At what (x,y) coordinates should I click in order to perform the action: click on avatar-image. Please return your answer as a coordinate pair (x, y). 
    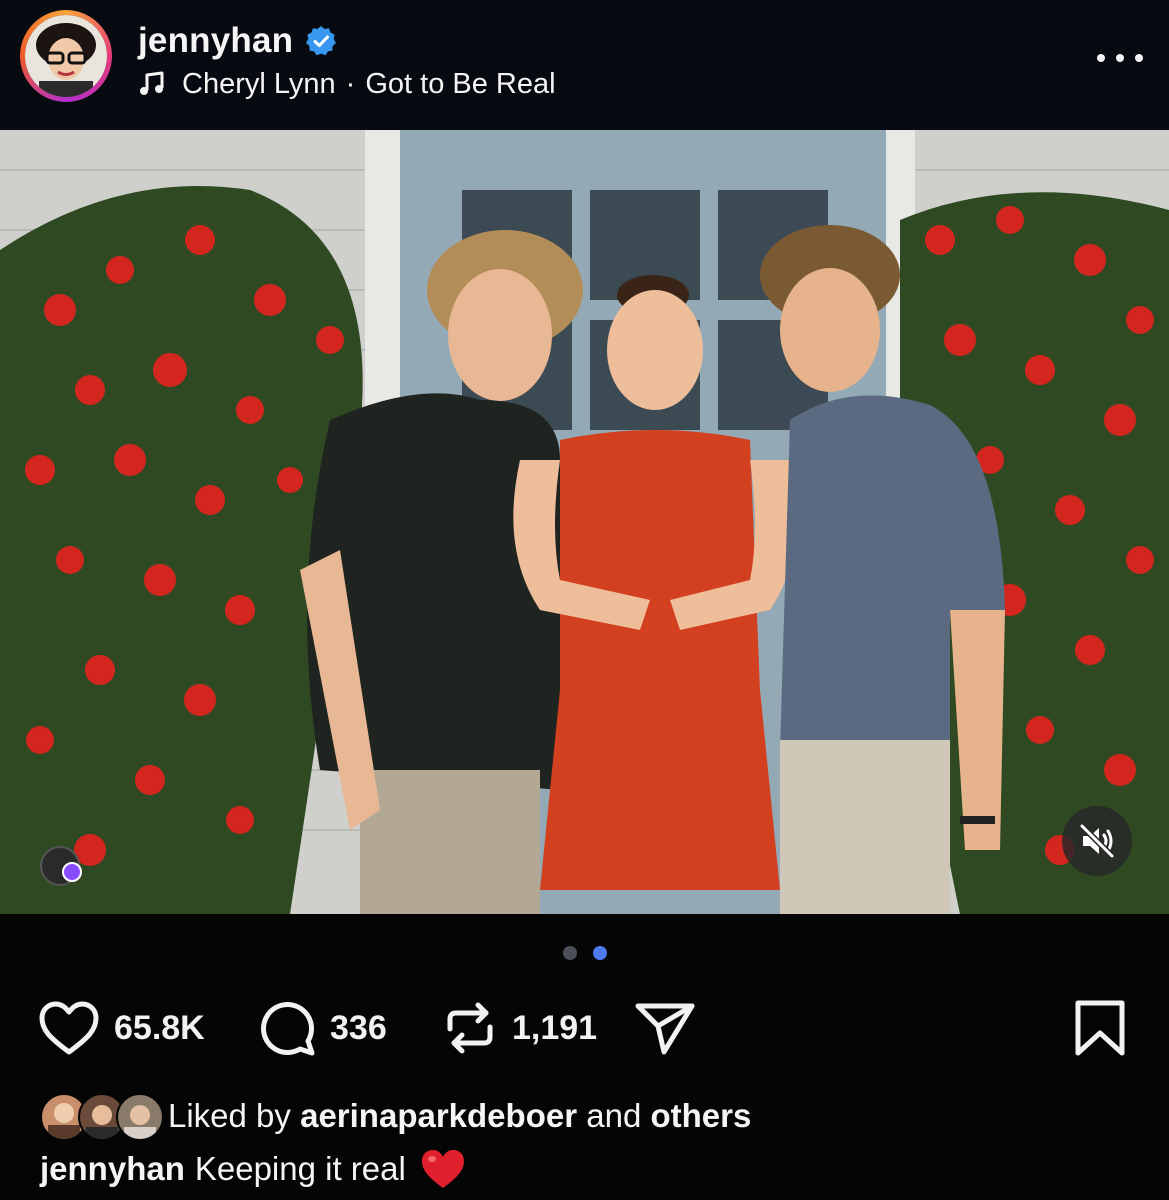
    Looking at the image, I should click on (66, 56).